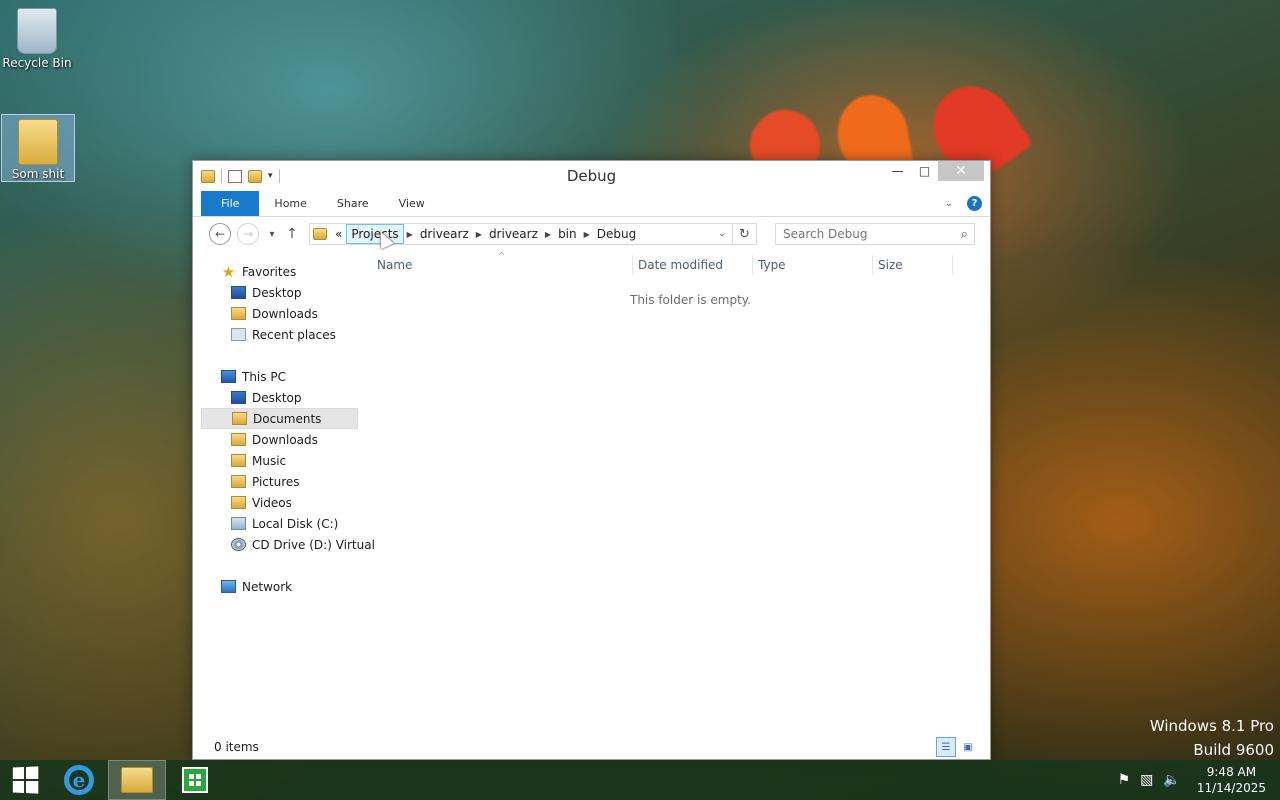  Describe the element at coordinates (279, 502) in the screenshot. I see `nav-pc-videos: Videos` at that location.